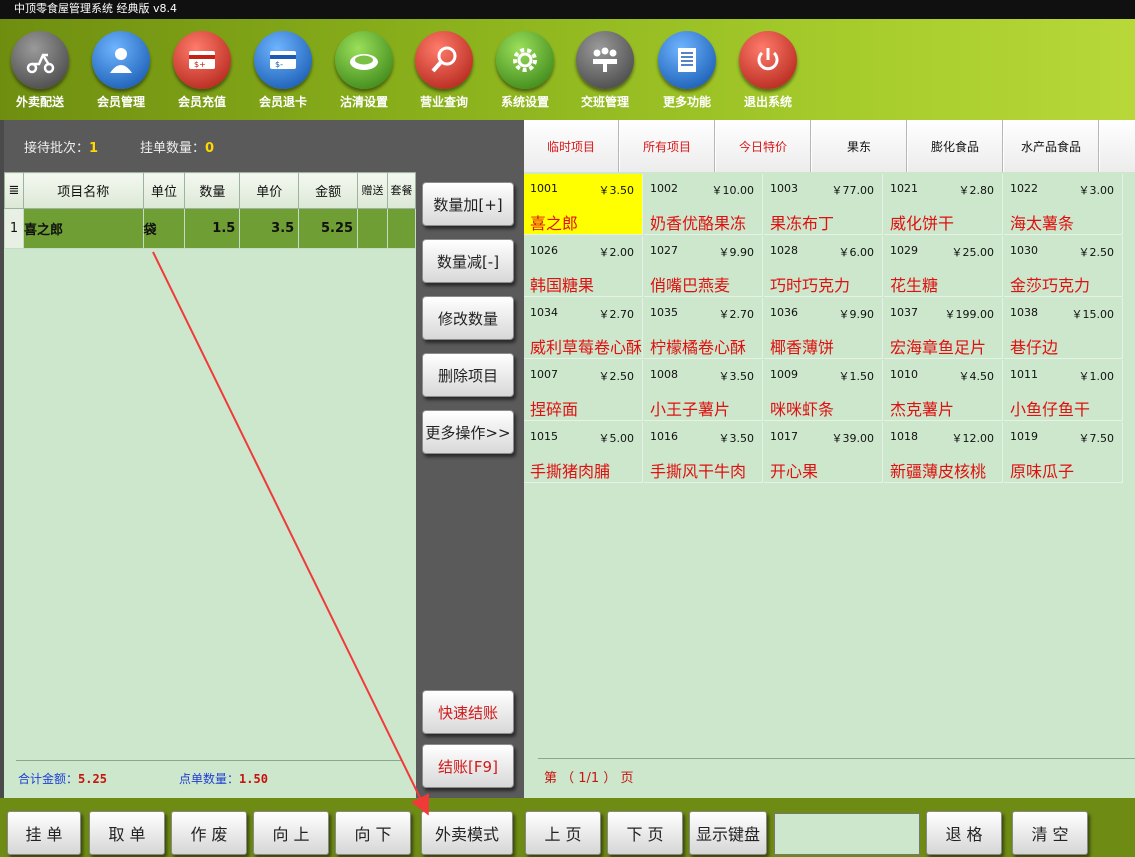 The width and height of the screenshot is (1135, 857). Describe the element at coordinates (583, 266) in the screenshot. I see `product-item: 1026 ￥2.00 韩国糖果` at that location.